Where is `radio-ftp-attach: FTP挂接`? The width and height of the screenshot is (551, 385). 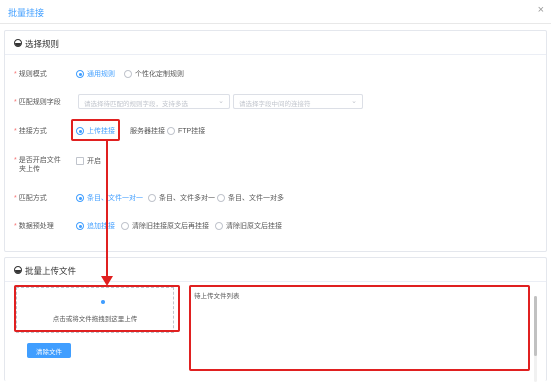 radio-ftp-attach: FTP挂接 is located at coordinates (186, 131).